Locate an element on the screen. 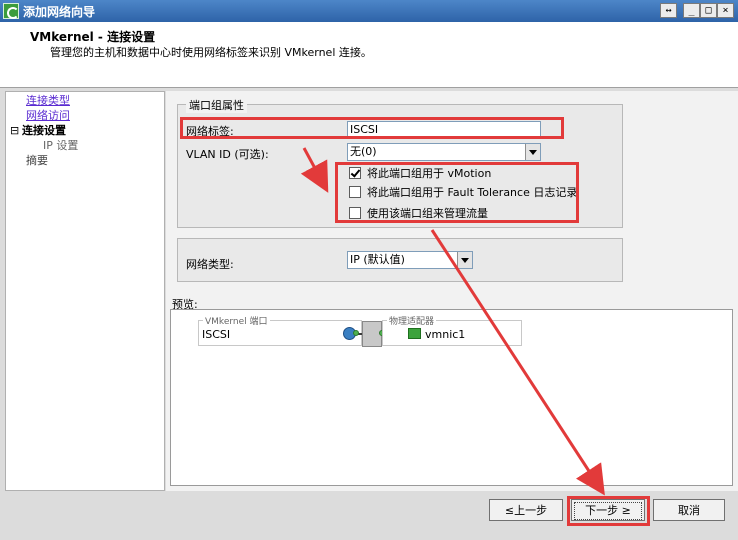  fault-tolerance-checkbox-label: 将此端口组用于 Fault Tolerance 日志记录 is located at coordinates (472, 192).